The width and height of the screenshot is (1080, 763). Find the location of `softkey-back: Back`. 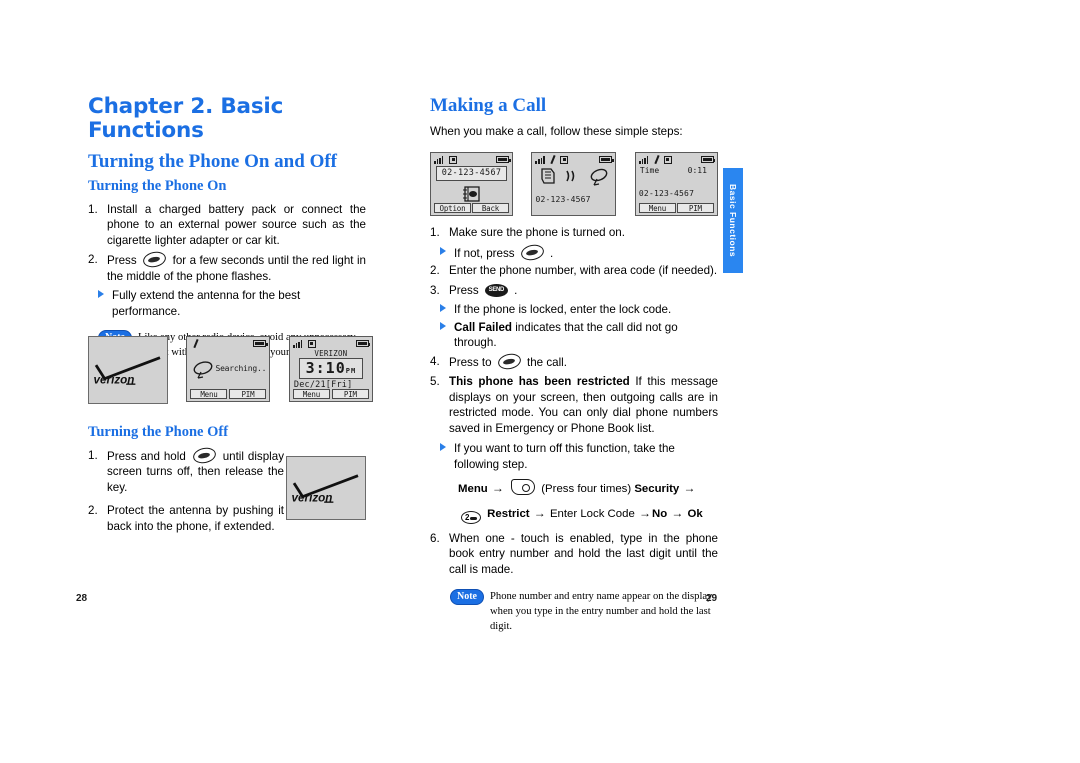

softkey-back: Back is located at coordinates (490, 208).